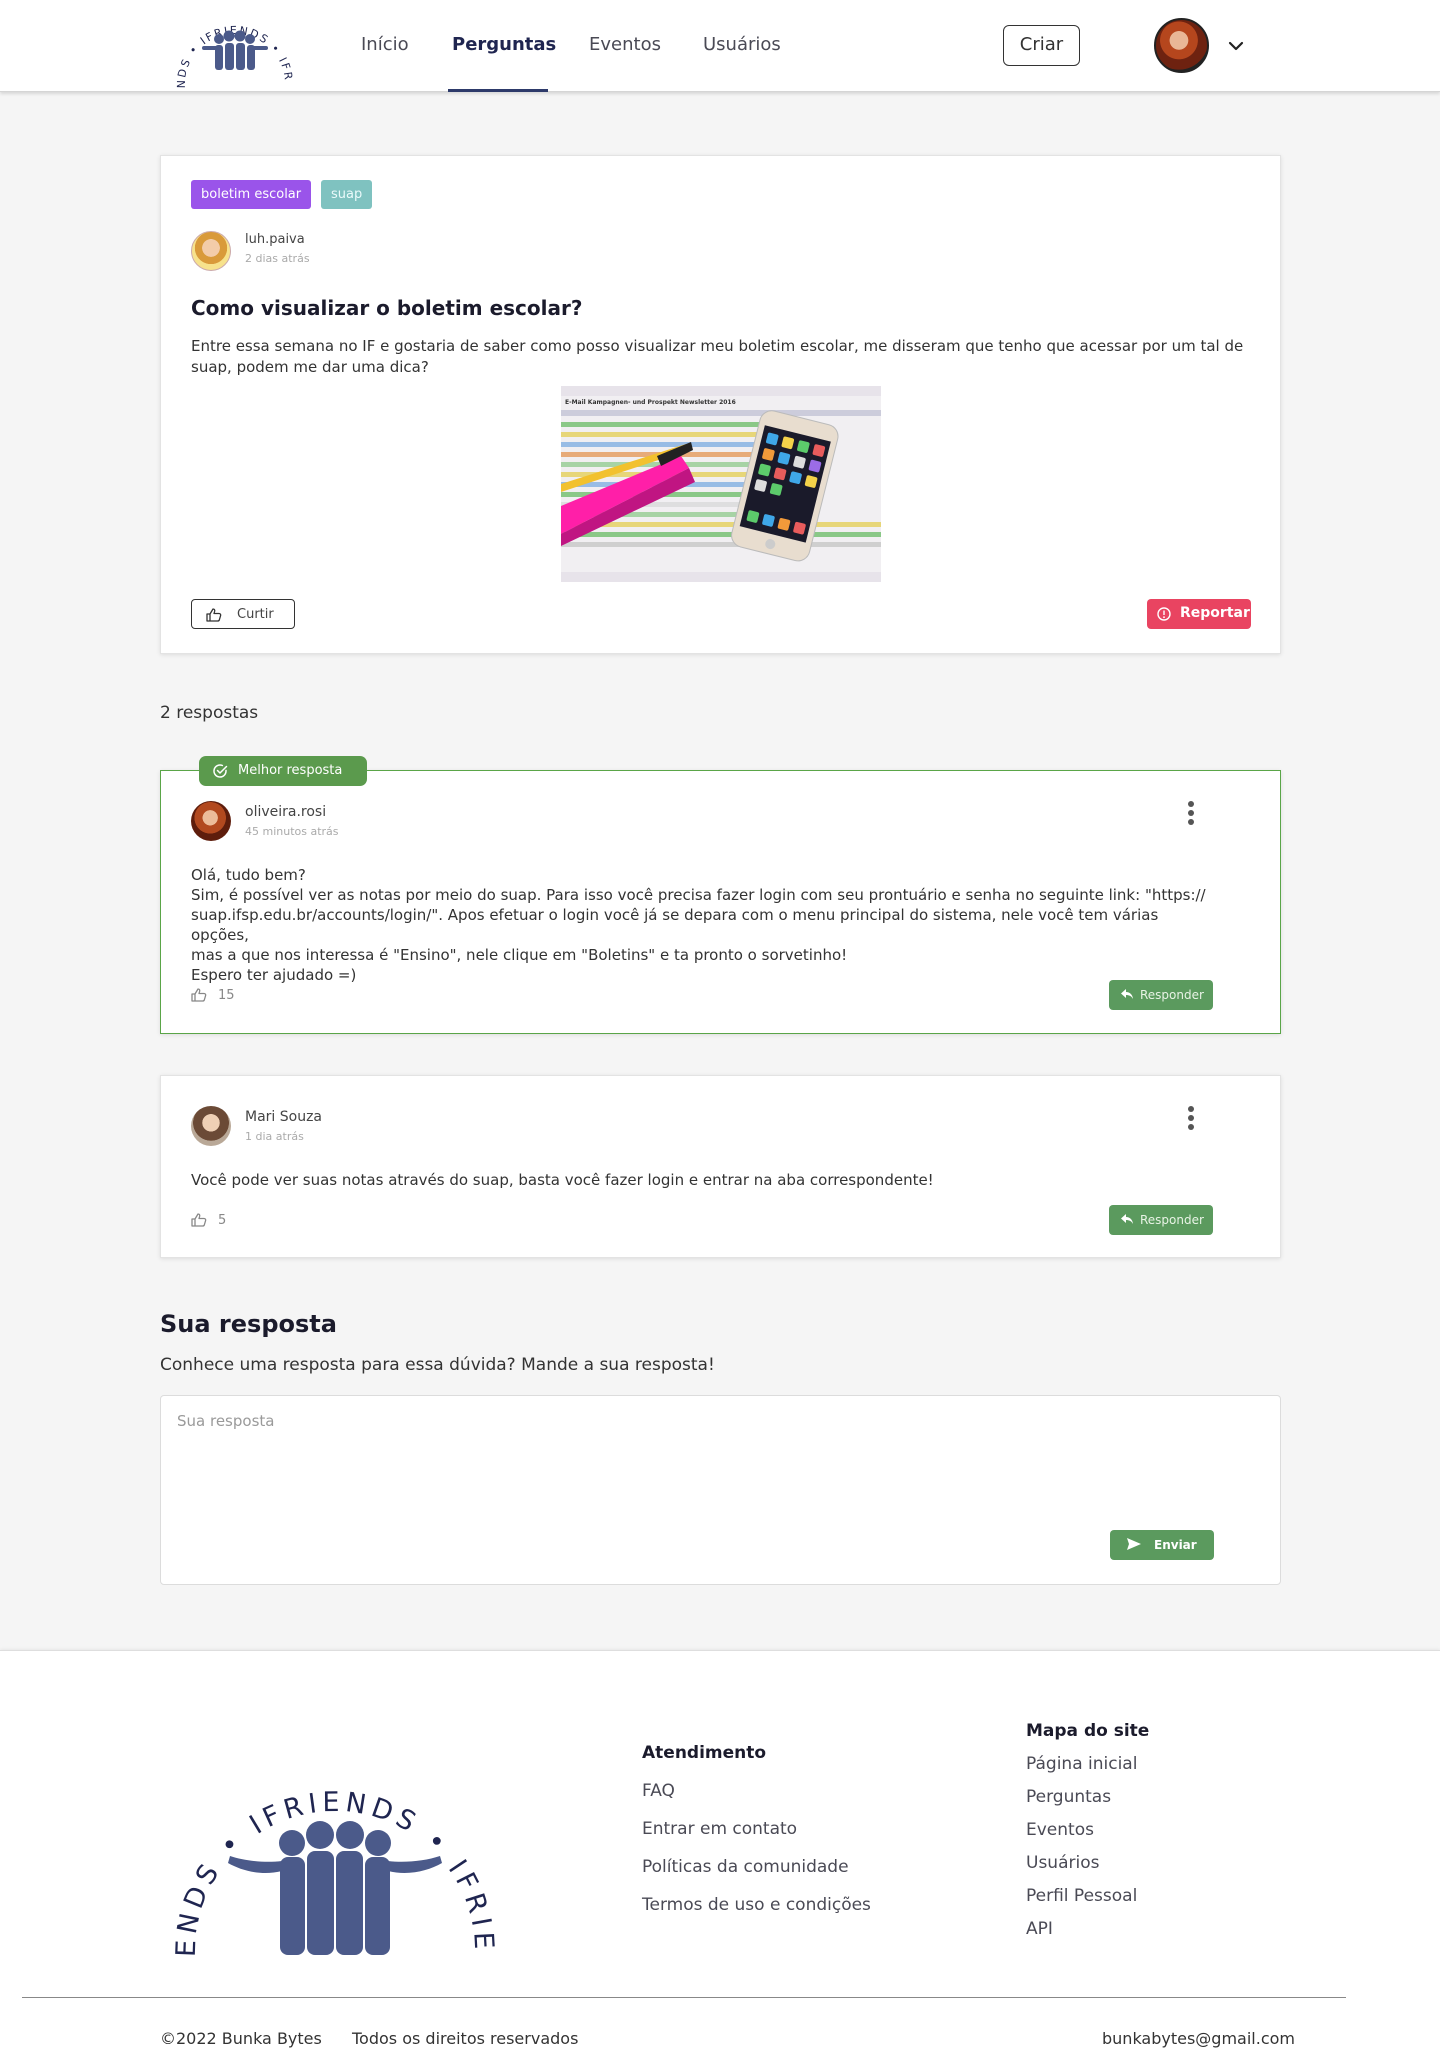 The height and width of the screenshot is (2071, 1440). Describe the element at coordinates (1198, 2038) in the screenshot. I see `contact-email: bunkabytes@gmail.com` at that location.